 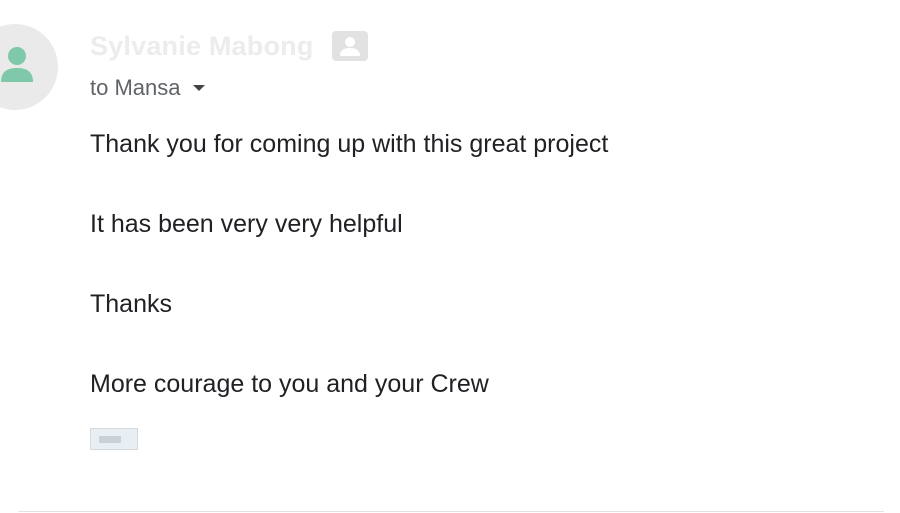 What do you see at coordinates (289, 384) in the screenshot?
I see `body-line: More courage to you and your Crew` at bounding box center [289, 384].